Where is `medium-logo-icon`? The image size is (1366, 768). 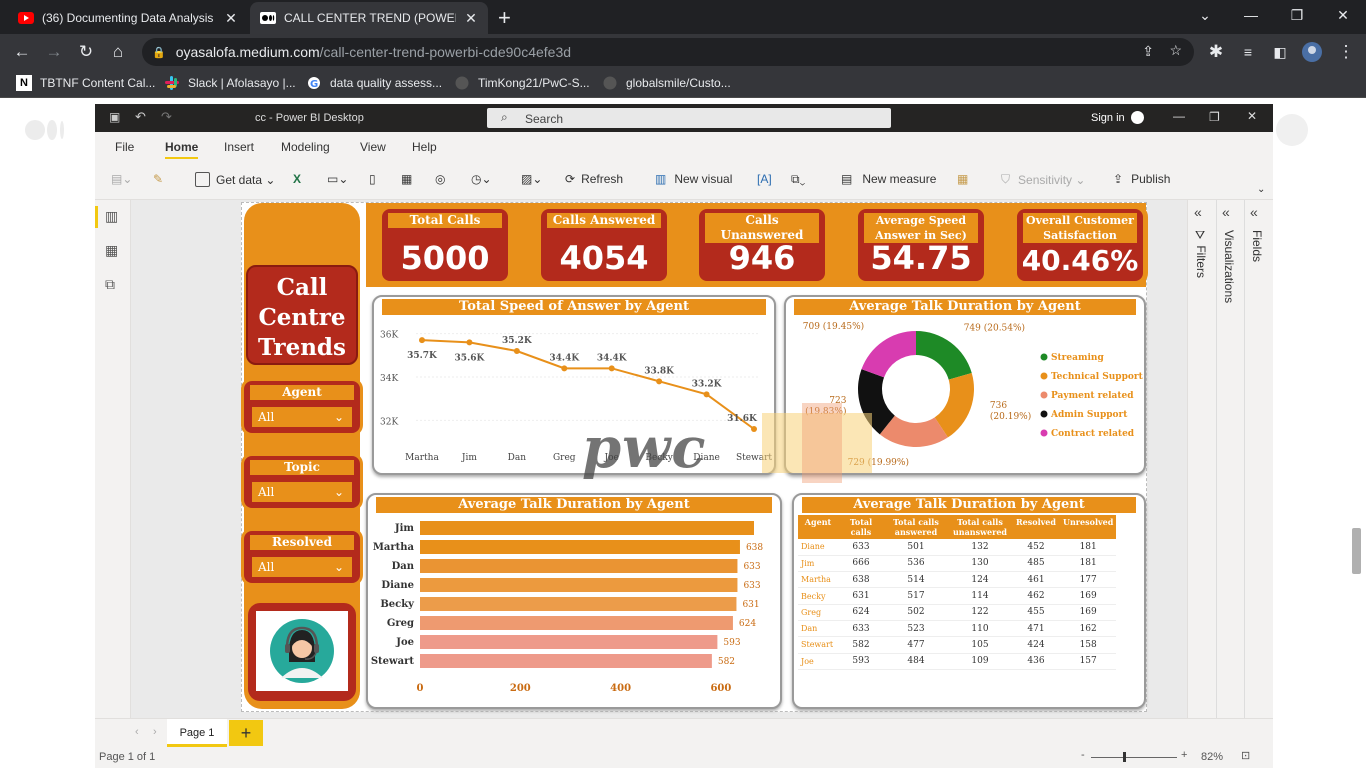 medium-logo-icon is located at coordinates (46, 131).